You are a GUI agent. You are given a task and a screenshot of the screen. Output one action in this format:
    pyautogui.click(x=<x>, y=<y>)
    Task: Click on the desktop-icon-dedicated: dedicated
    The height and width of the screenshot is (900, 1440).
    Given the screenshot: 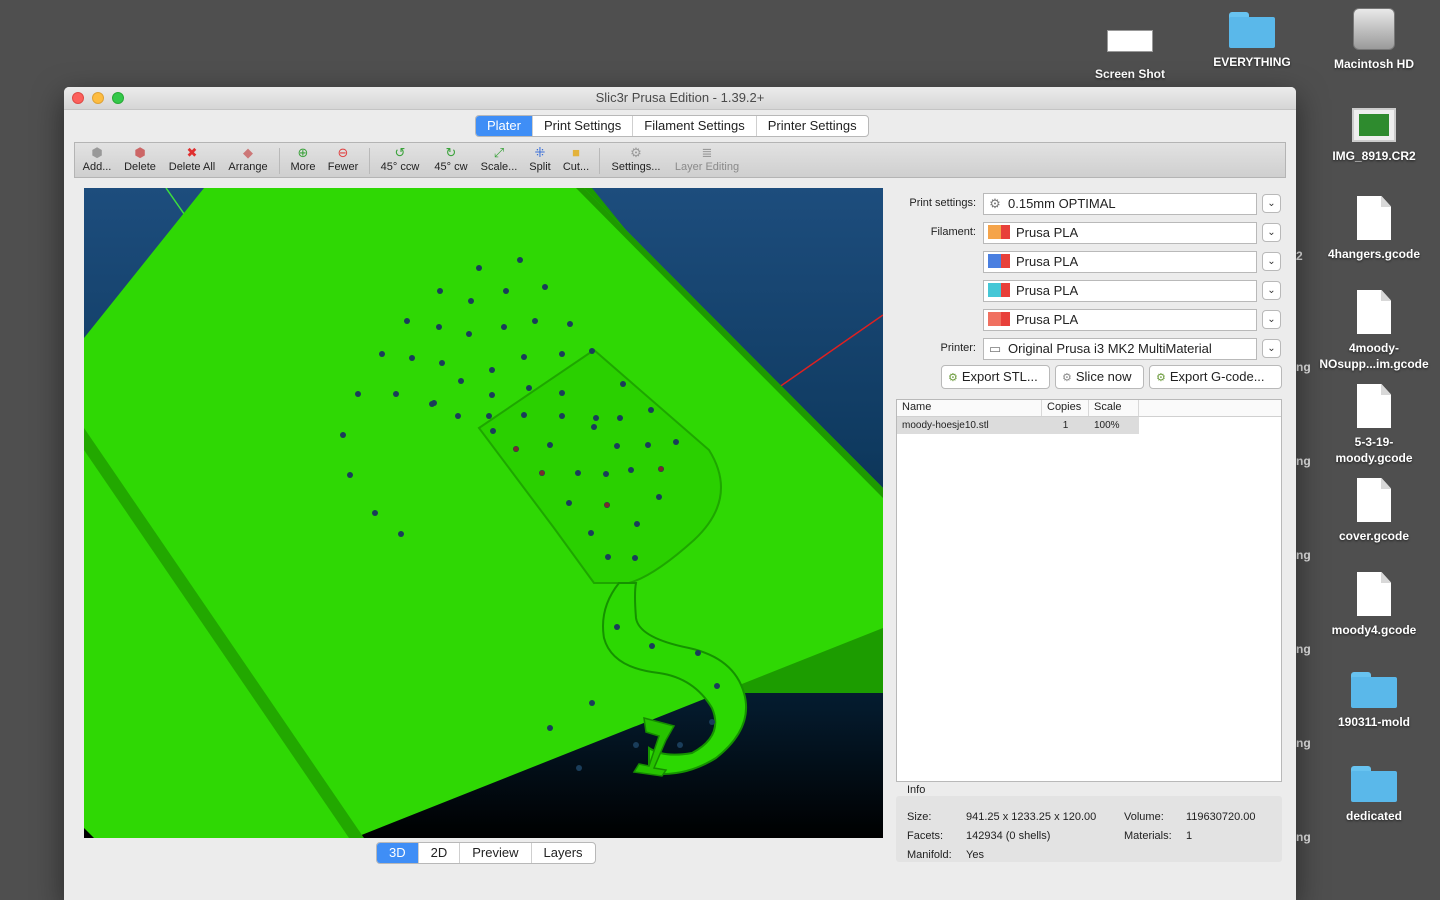 What is the action you would take?
    pyautogui.click(x=1374, y=795)
    